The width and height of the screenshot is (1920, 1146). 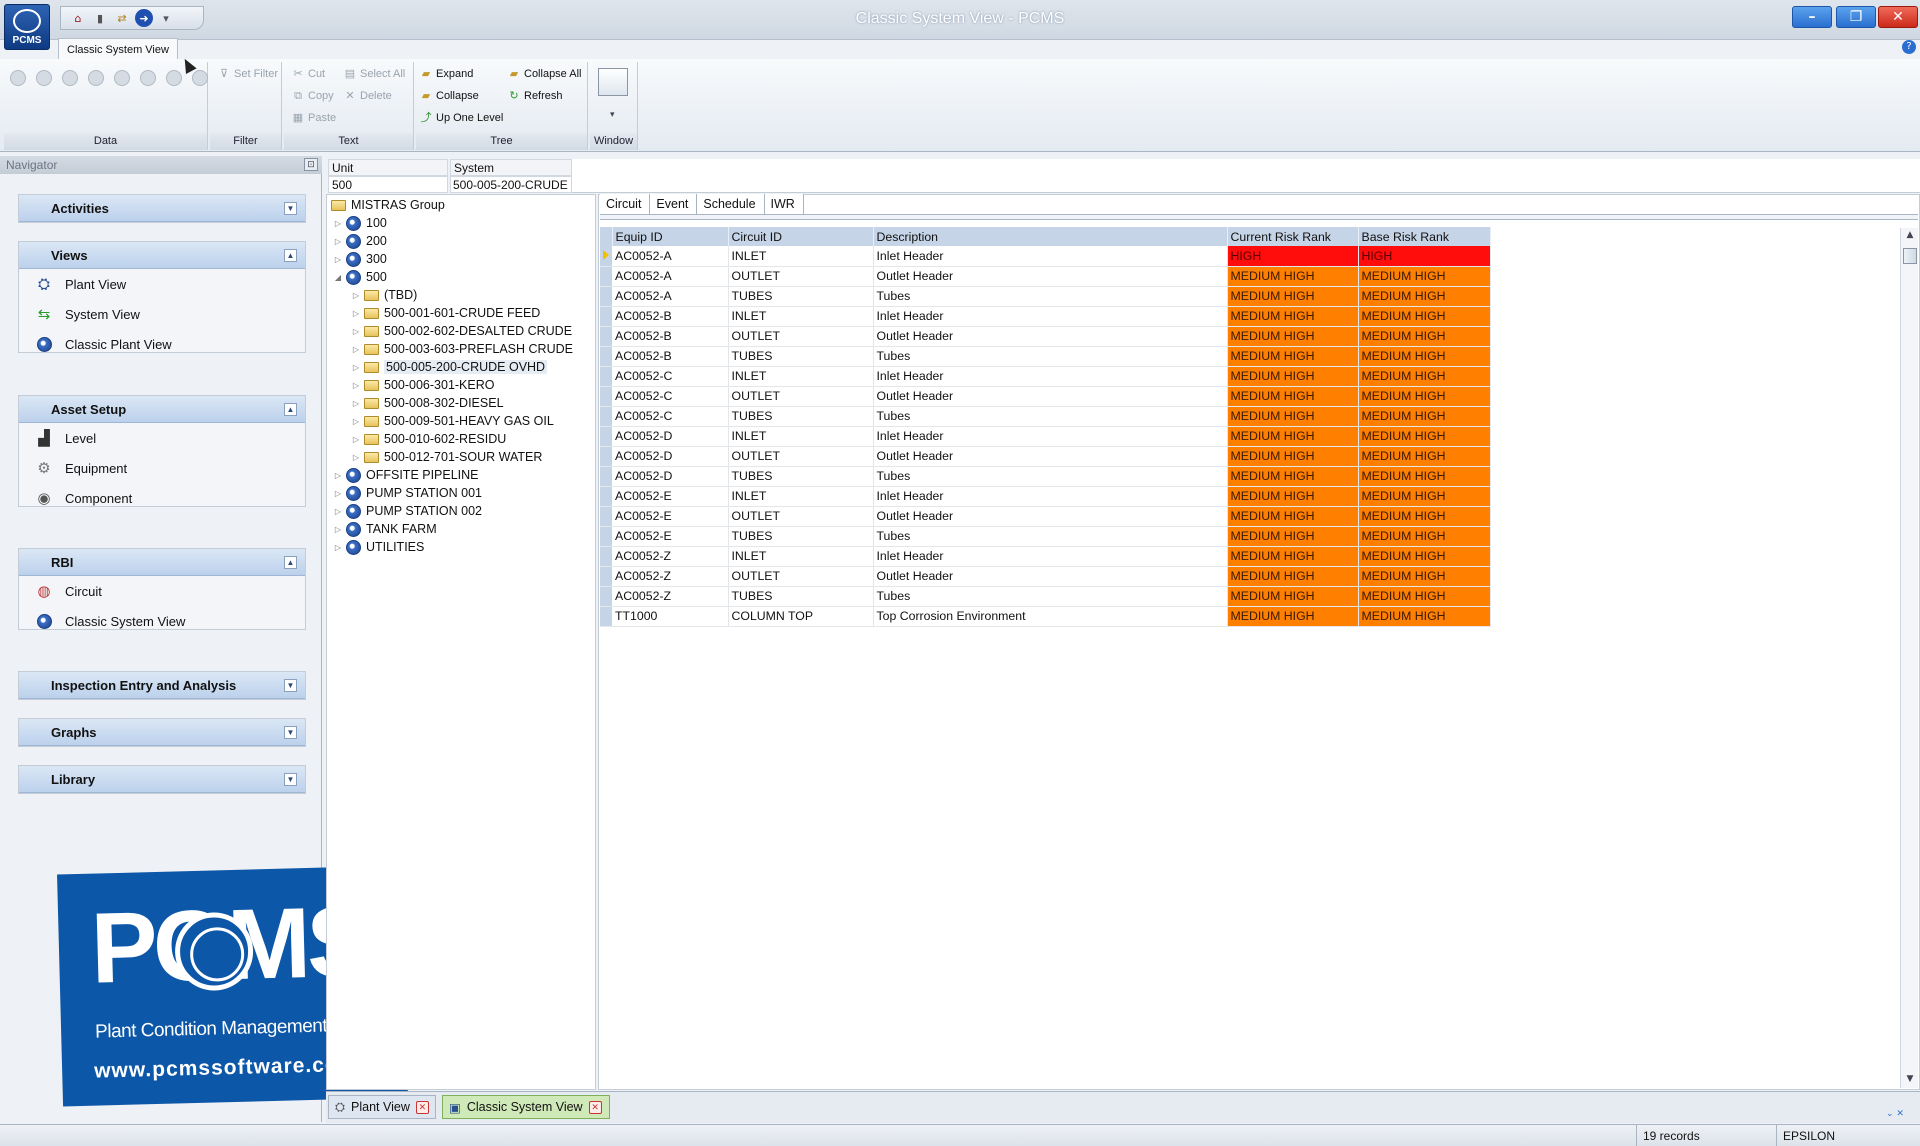 I want to click on help-icon: ?, so click(x=1909, y=47).